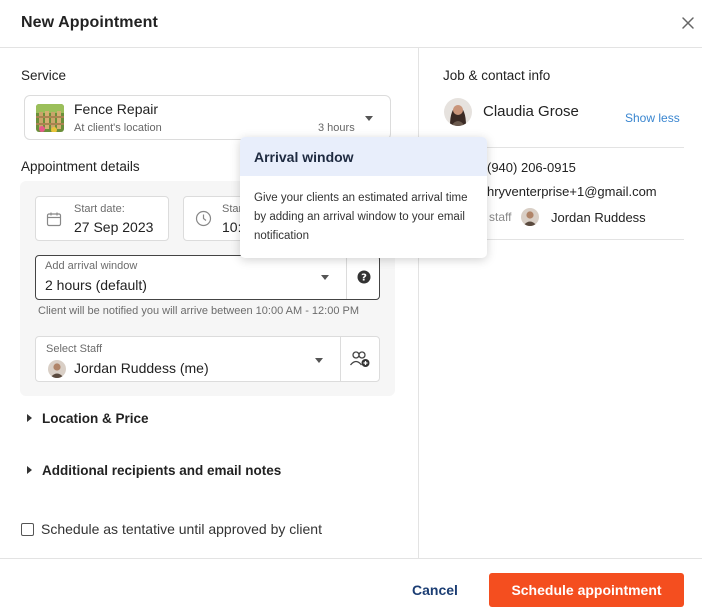 This screenshot has height=614, width=702. What do you see at coordinates (203, 220) in the screenshot?
I see `clock-icon` at bounding box center [203, 220].